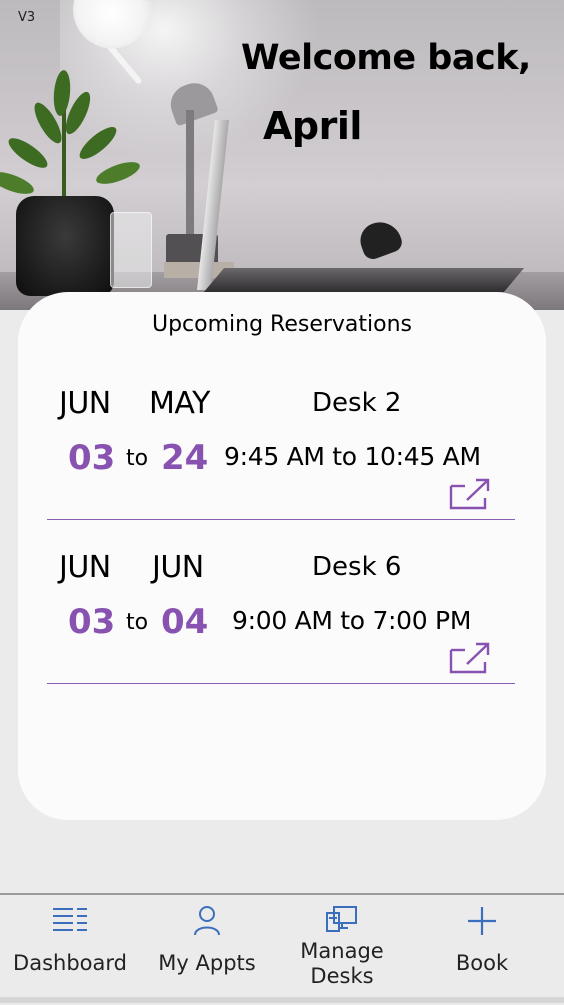 The image size is (564, 1005). I want to click on plus-icon, so click(482, 923).